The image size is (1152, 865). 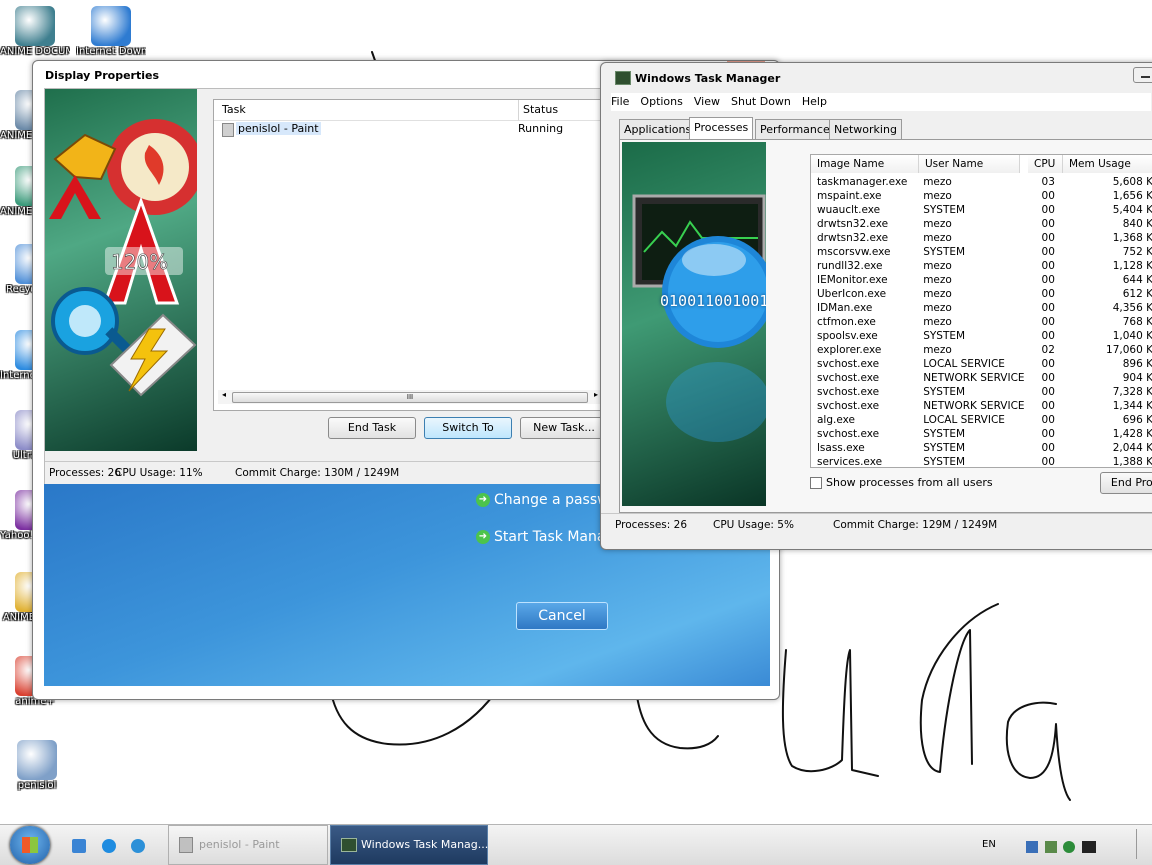 I want to click on menu-item: File, so click(x=620, y=101).